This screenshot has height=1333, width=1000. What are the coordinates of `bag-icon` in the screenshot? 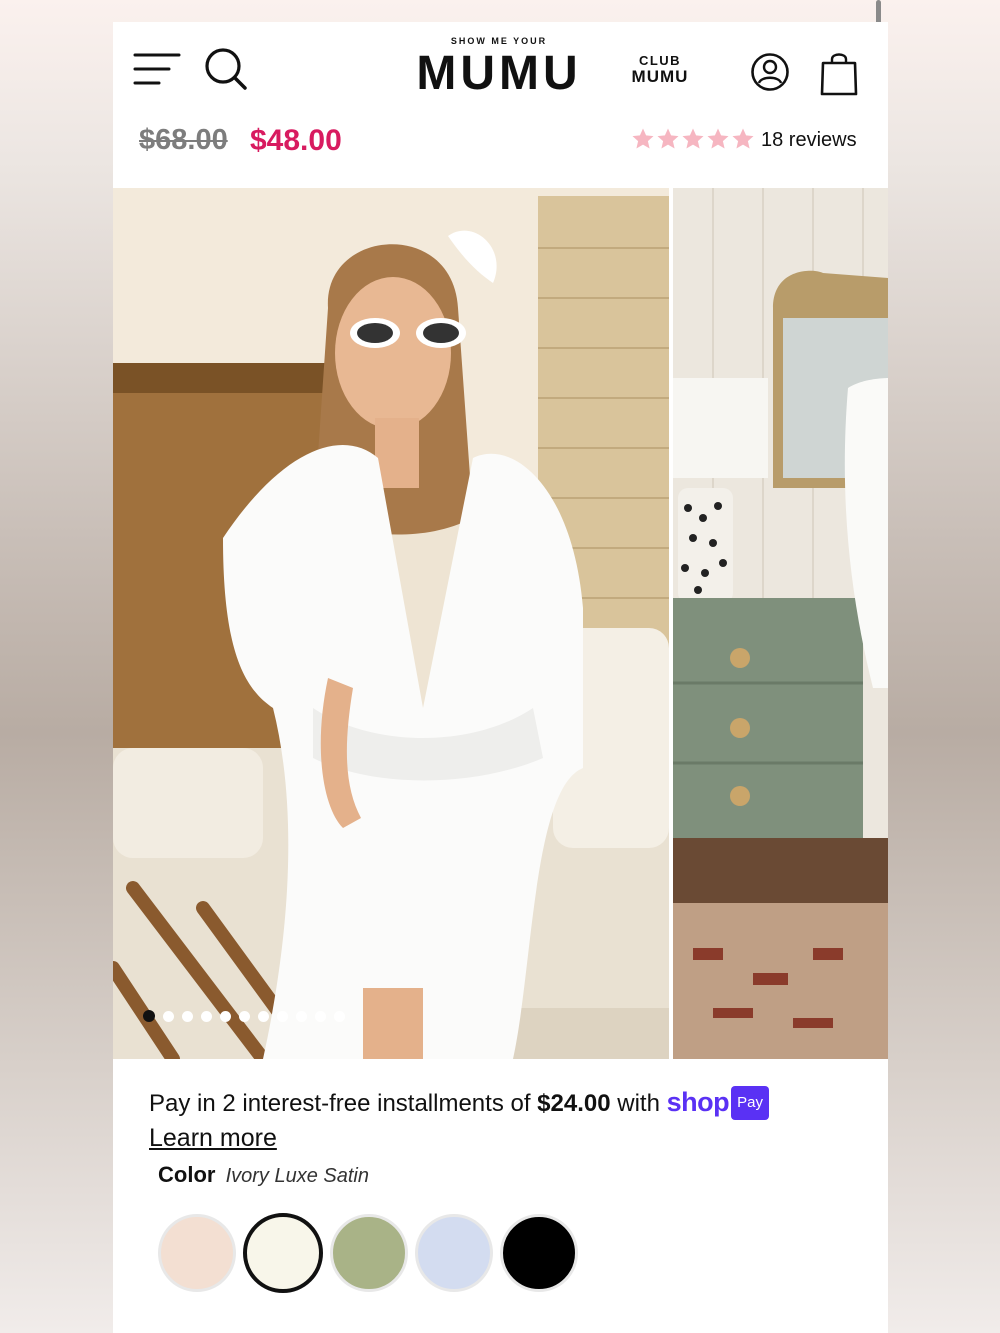 It's located at (839, 73).